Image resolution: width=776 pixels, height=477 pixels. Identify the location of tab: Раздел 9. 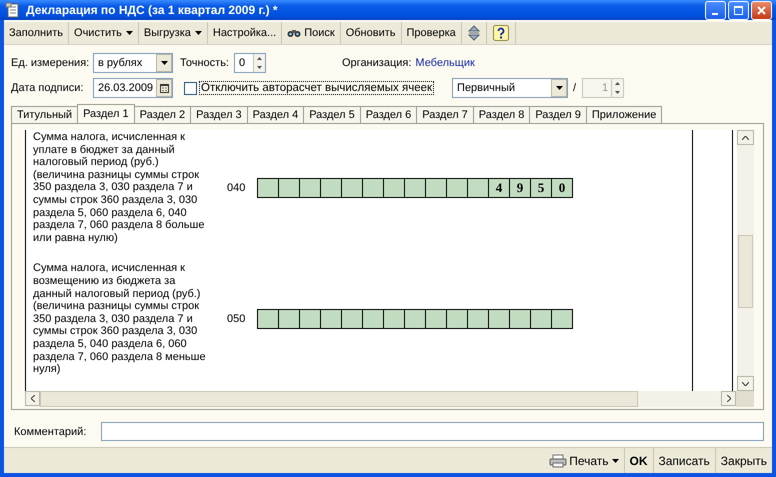
(558, 114).